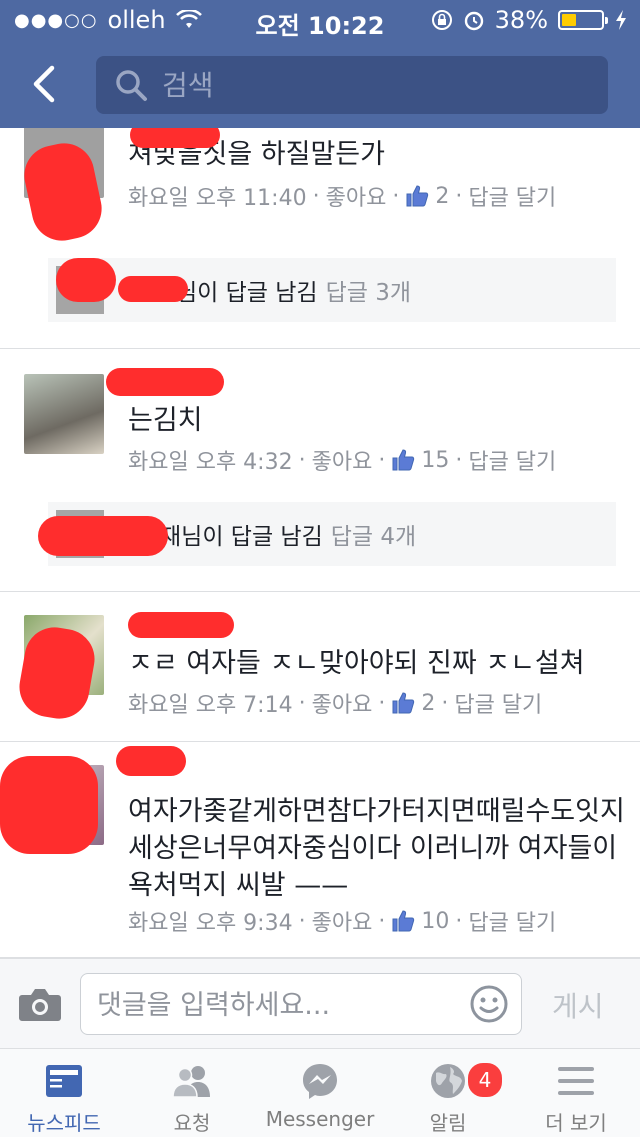  Describe the element at coordinates (569, 20) in the screenshot. I see `battery-level` at that location.